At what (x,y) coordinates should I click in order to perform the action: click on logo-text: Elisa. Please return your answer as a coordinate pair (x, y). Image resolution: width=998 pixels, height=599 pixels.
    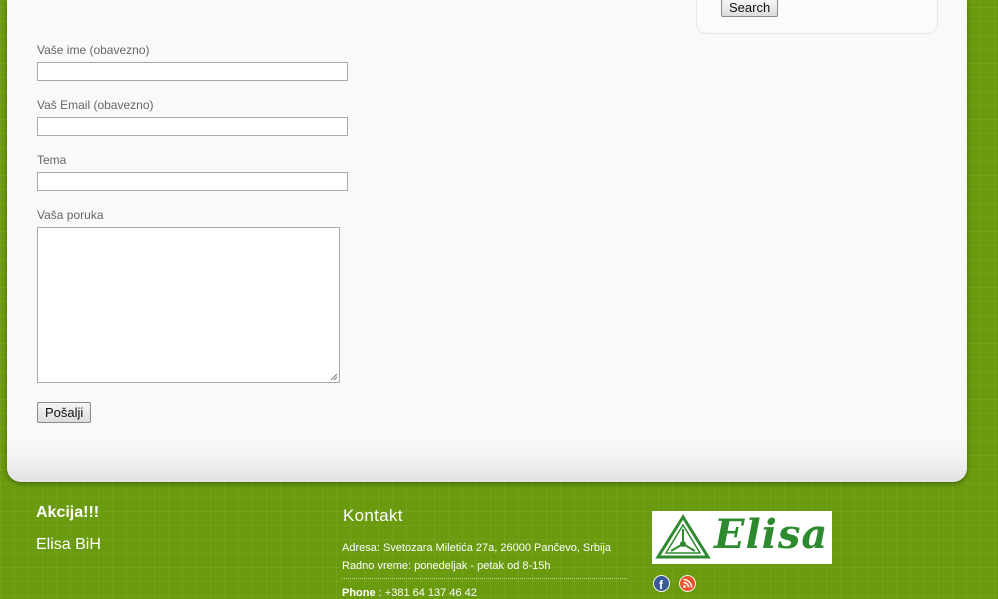
    Looking at the image, I should click on (771, 534).